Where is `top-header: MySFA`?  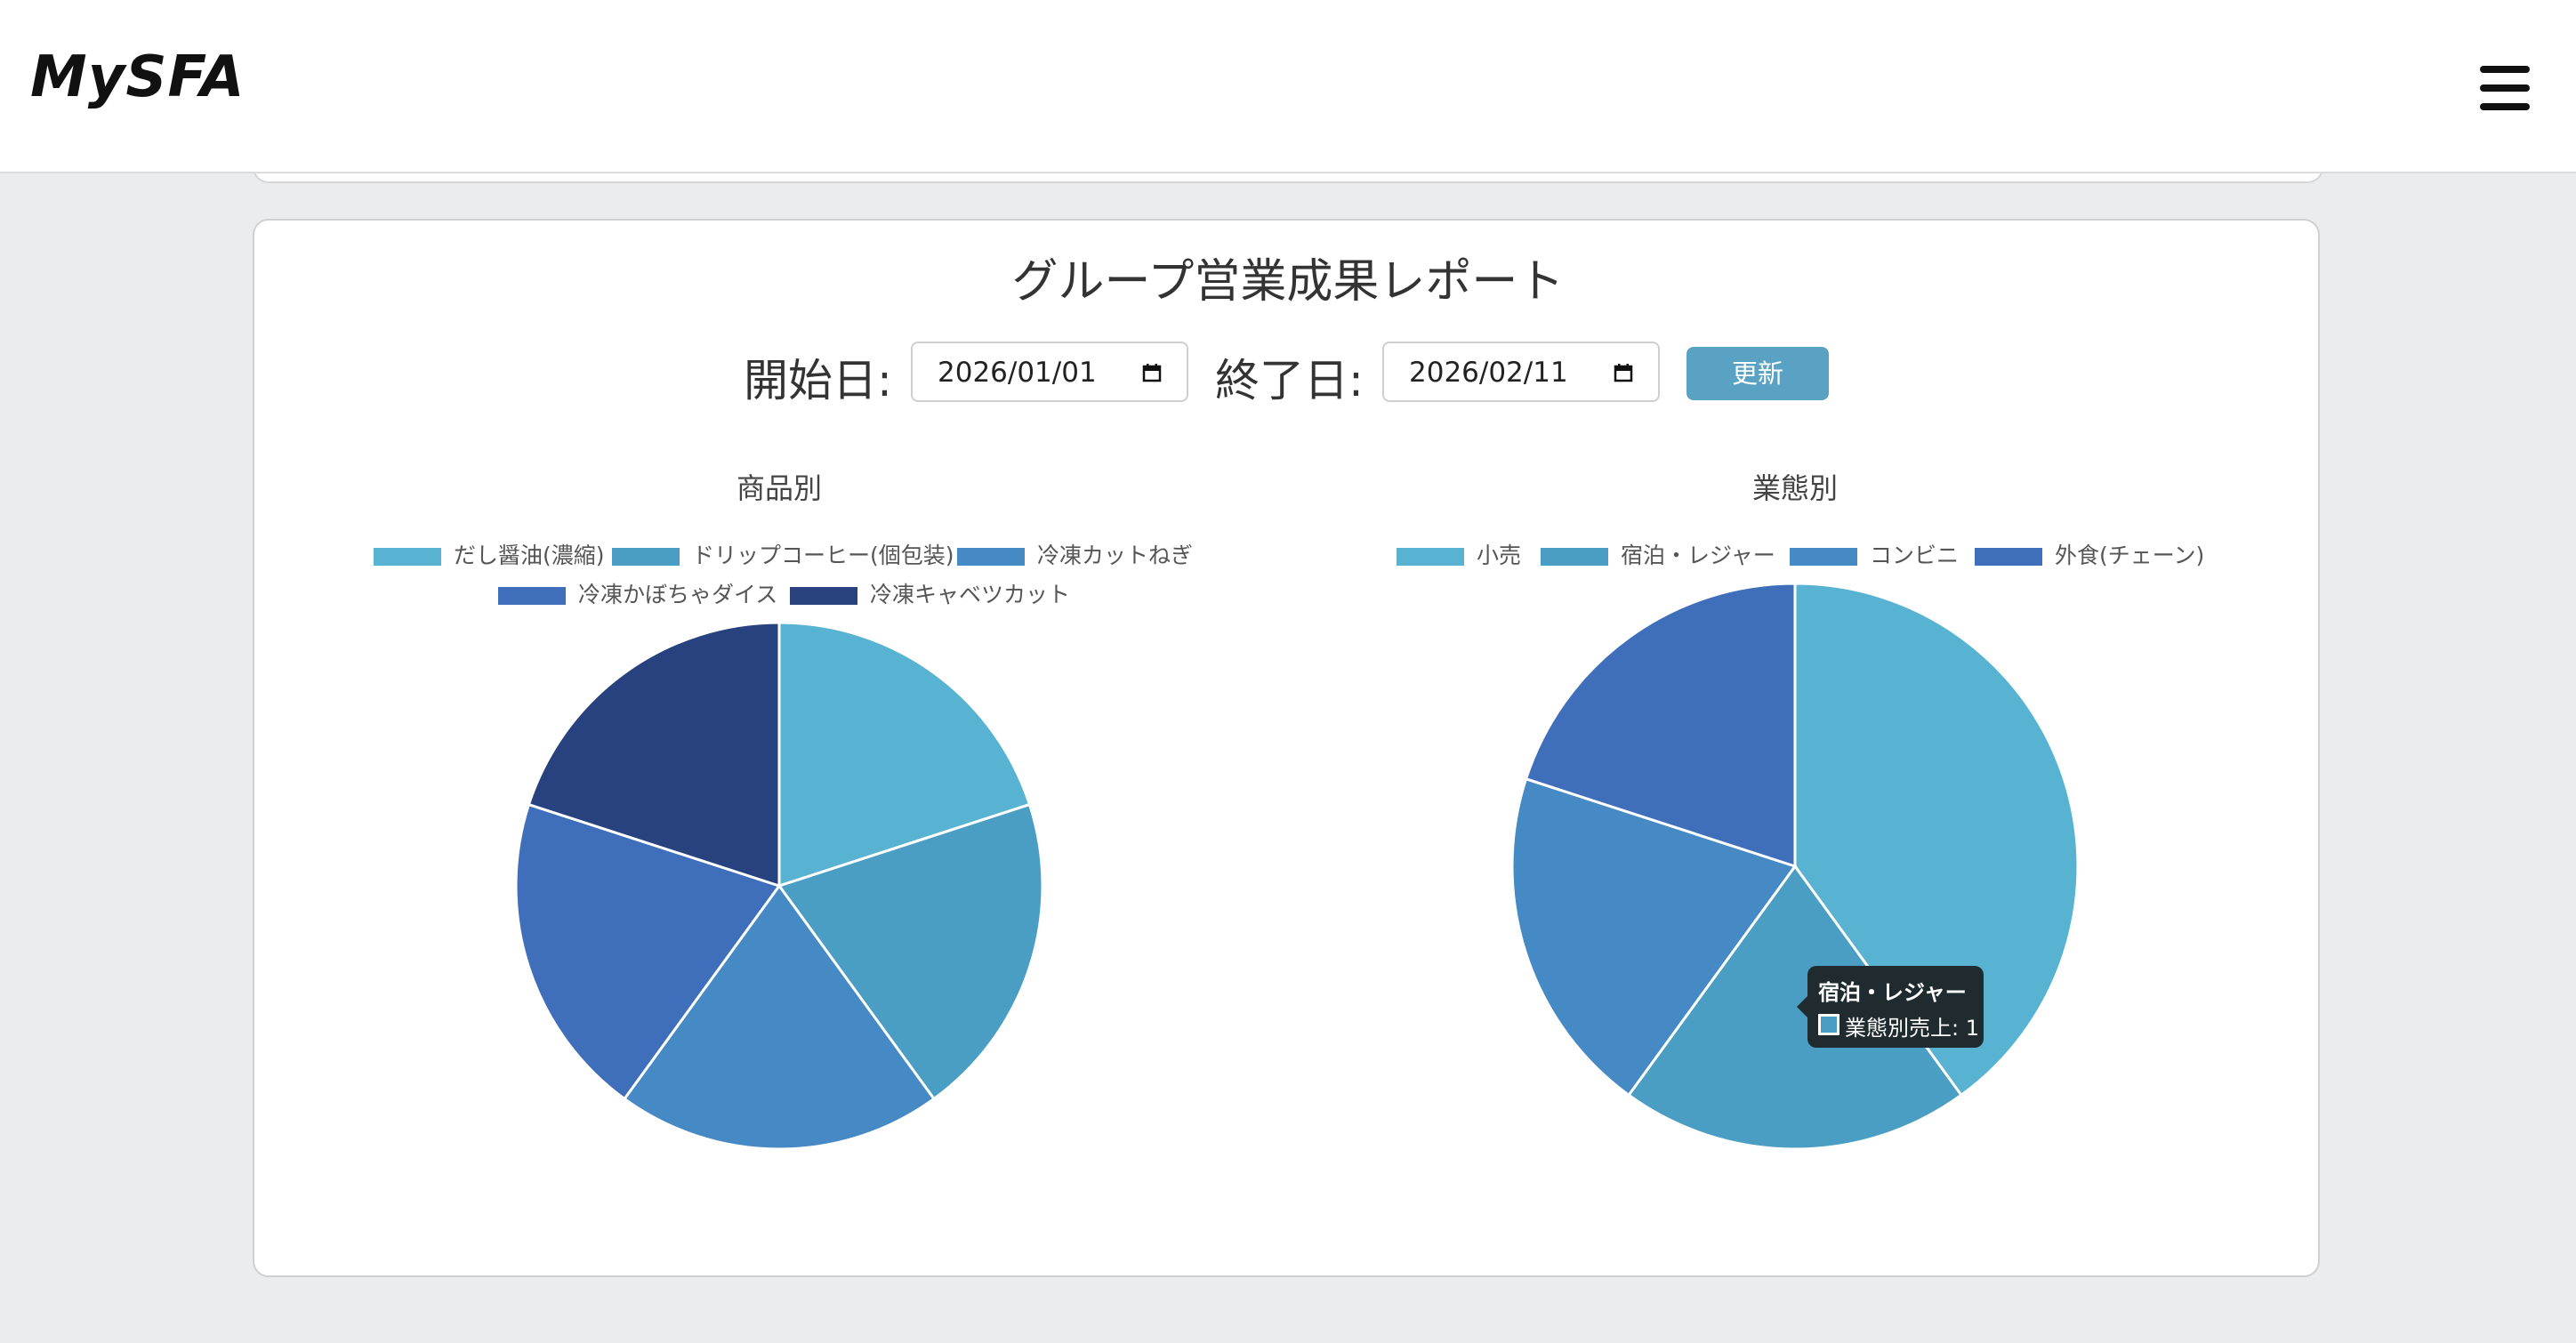
top-header: MySFA is located at coordinates (1288, 86).